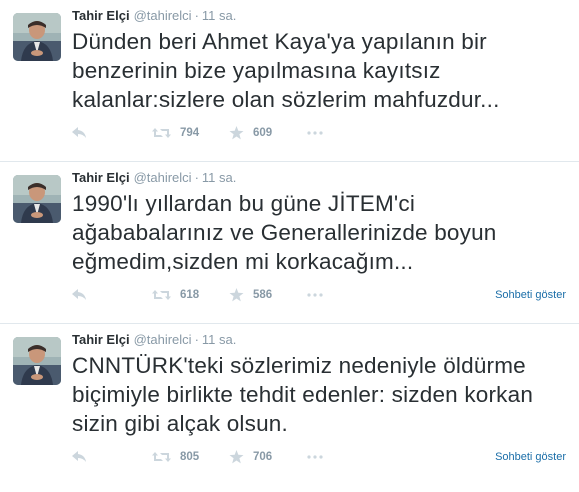 This screenshot has height=492, width=579. What do you see at coordinates (262, 295) in the screenshot?
I see `favorite-count: 586` at bounding box center [262, 295].